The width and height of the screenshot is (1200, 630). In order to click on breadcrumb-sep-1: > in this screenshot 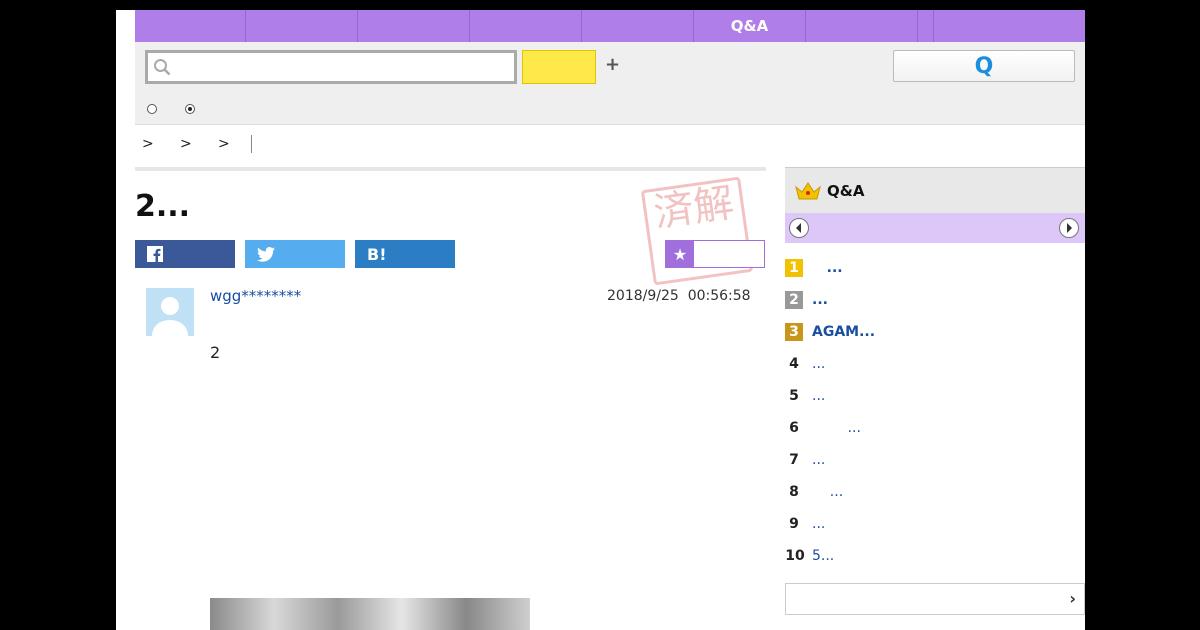, I will do `click(154, 144)`.